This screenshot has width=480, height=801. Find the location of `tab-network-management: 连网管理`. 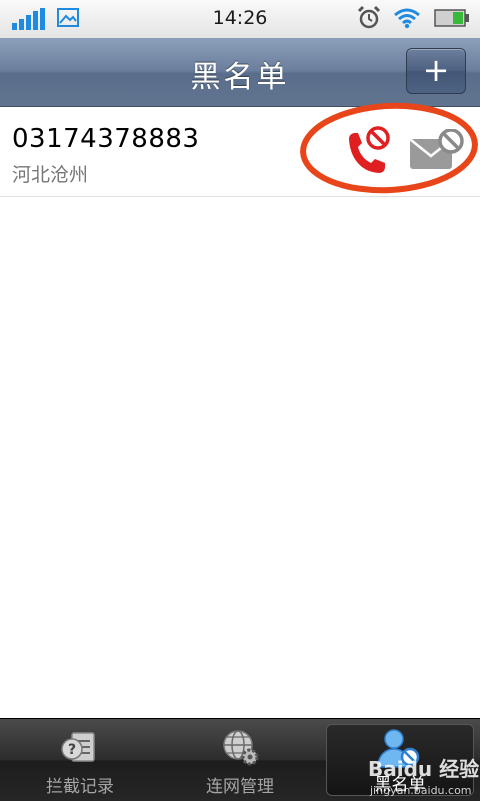

tab-network-management: 连网管理 is located at coordinates (240, 760).